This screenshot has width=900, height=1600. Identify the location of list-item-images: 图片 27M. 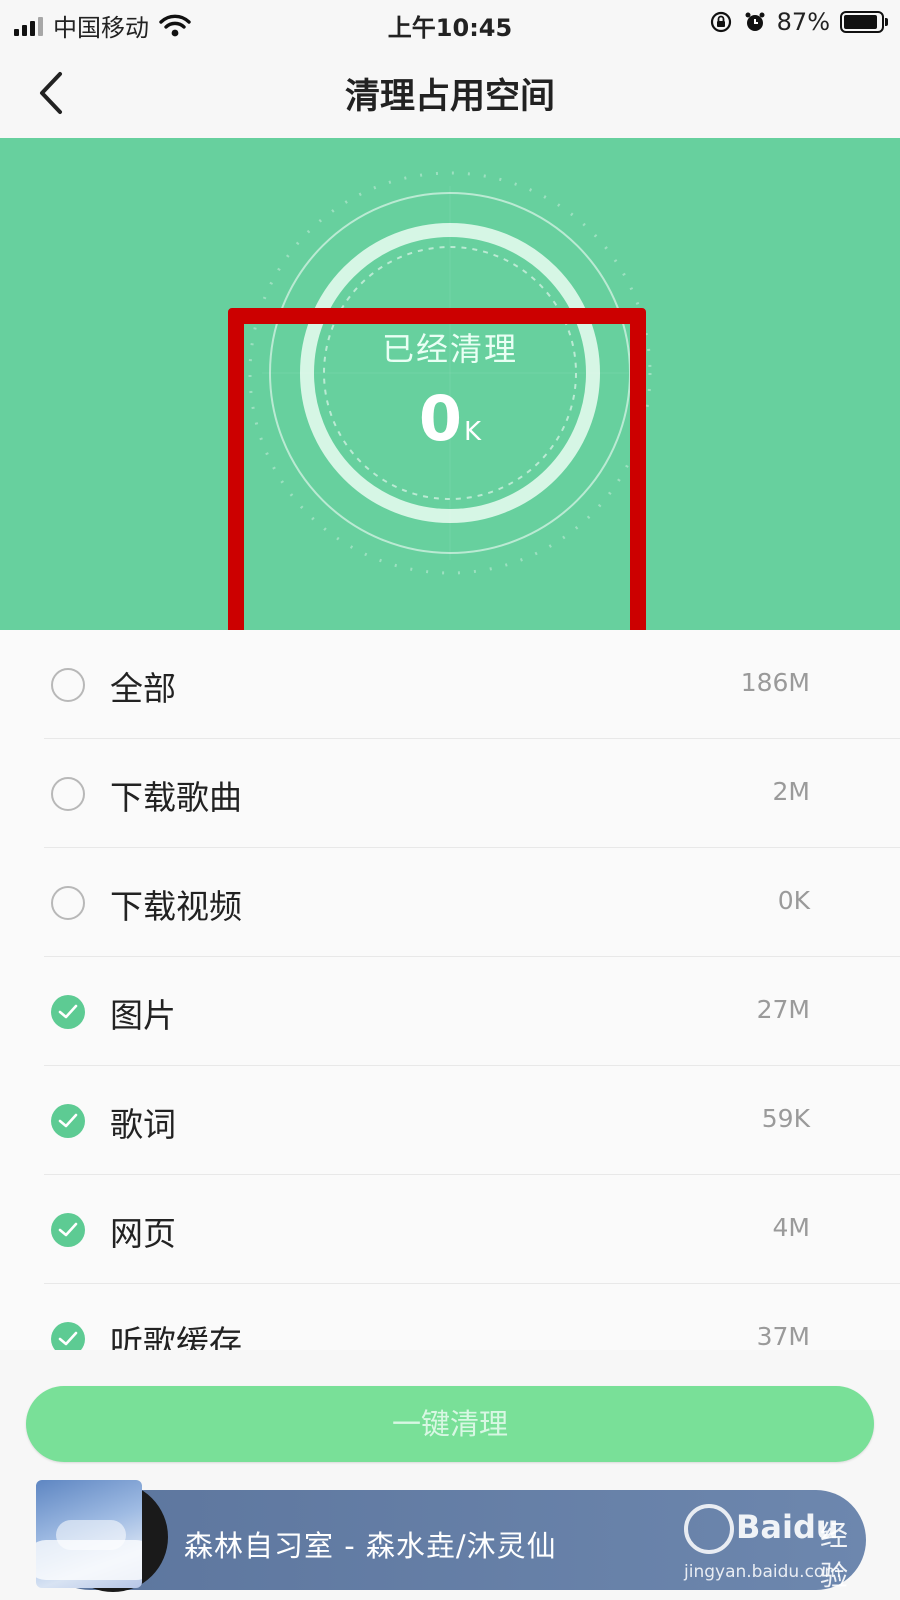
(450, 1011).